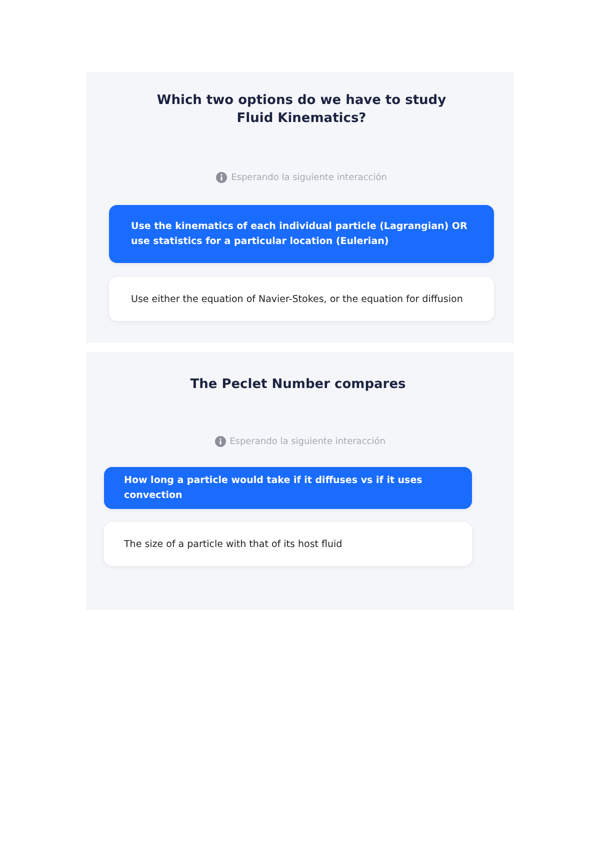 This screenshot has height=848, width=599. What do you see at coordinates (301, 299) in the screenshot?
I see `answer-option: Use either the equation of Navier-Stokes, or the equation for diffusion` at bounding box center [301, 299].